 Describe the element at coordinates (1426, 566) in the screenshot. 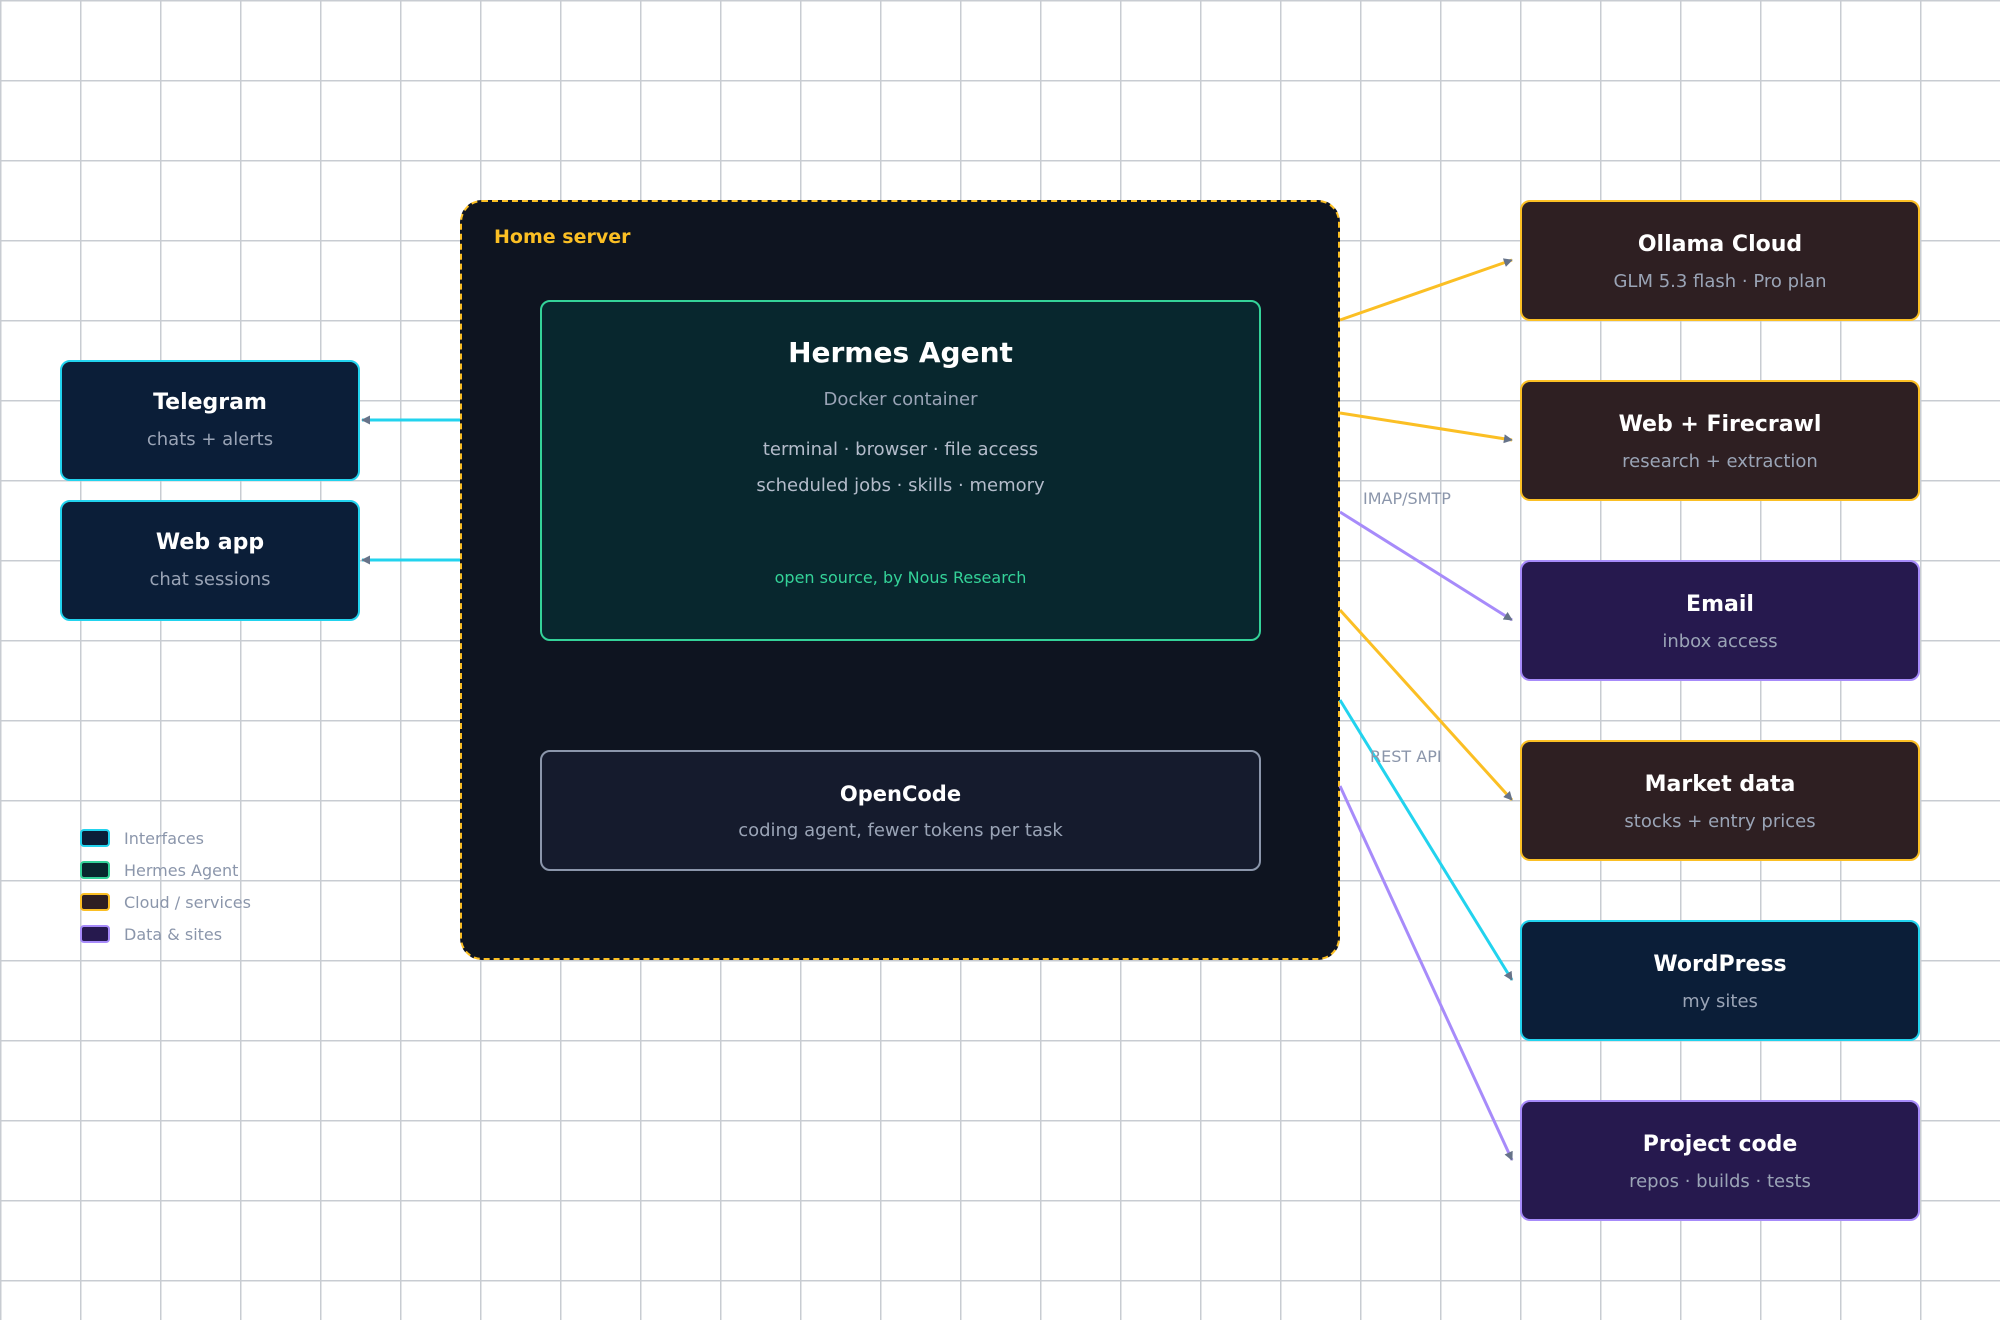

I see `edge-server-email` at that location.